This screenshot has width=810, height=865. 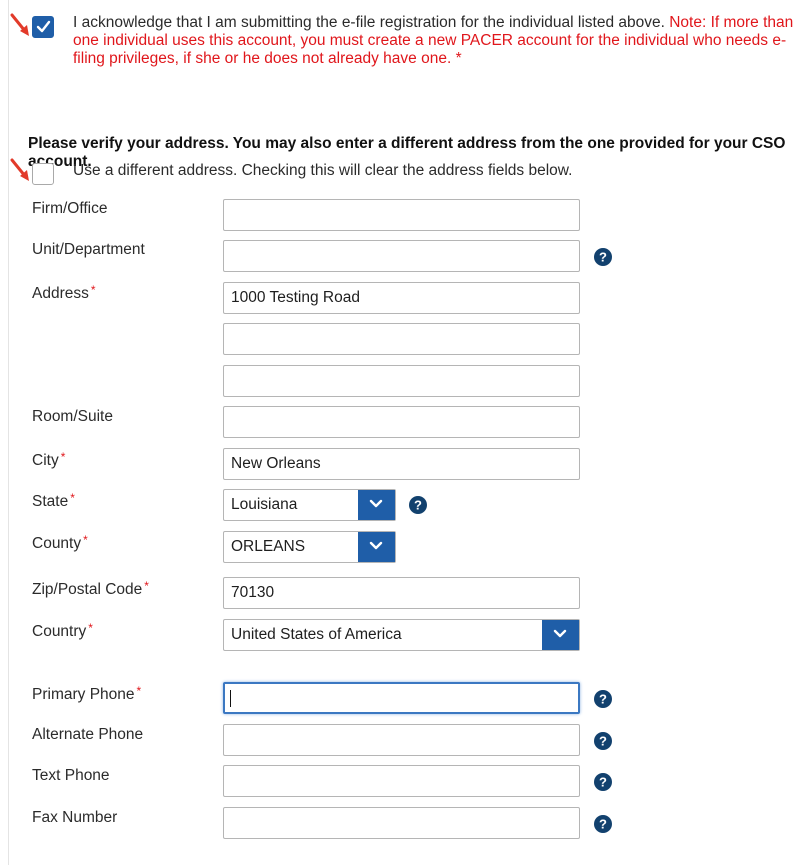 I want to click on county-dropdown-button, so click(x=376, y=547).